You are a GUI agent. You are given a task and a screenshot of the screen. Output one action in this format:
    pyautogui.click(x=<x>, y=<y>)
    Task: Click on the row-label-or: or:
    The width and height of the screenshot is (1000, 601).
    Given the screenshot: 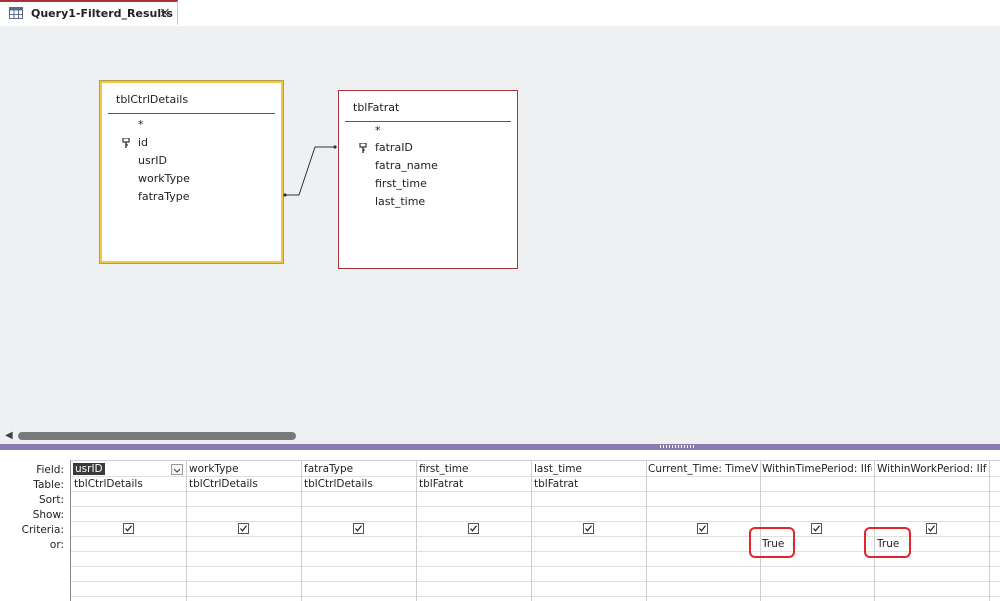 What is the action you would take?
    pyautogui.click(x=56, y=545)
    